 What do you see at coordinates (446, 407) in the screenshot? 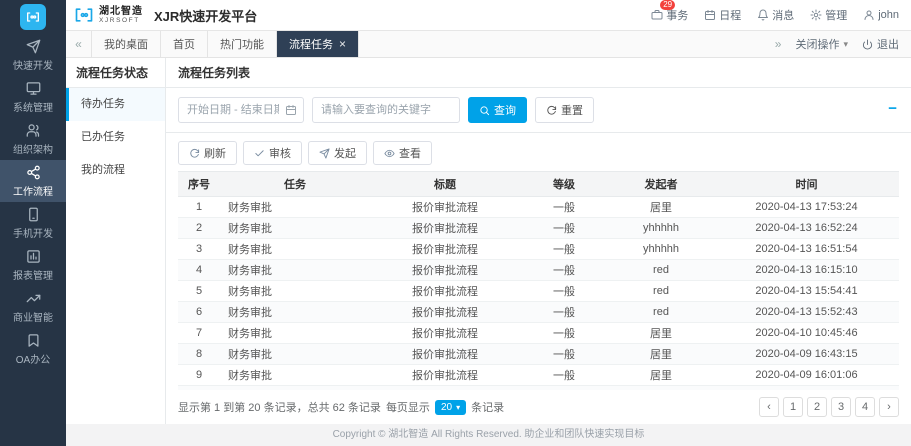
I see `page-size-value: 20` at bounding box center [446, 407].